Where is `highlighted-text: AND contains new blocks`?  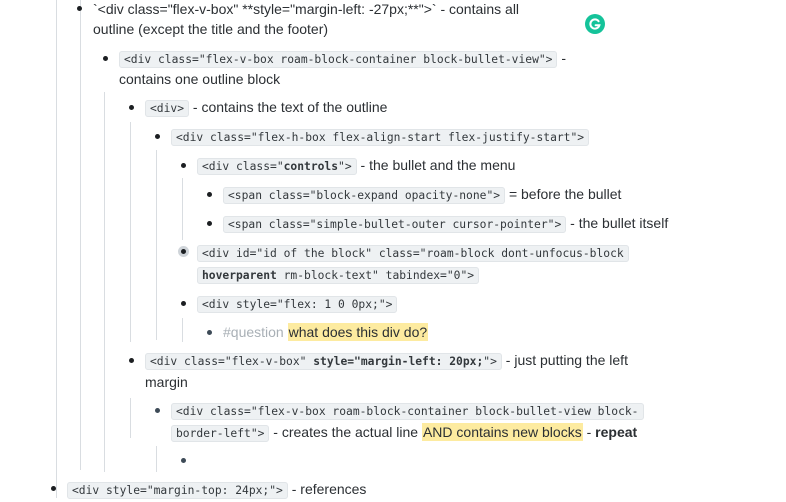 highlighted-text: AND contains new blocks is located at coordinates (502, 432).